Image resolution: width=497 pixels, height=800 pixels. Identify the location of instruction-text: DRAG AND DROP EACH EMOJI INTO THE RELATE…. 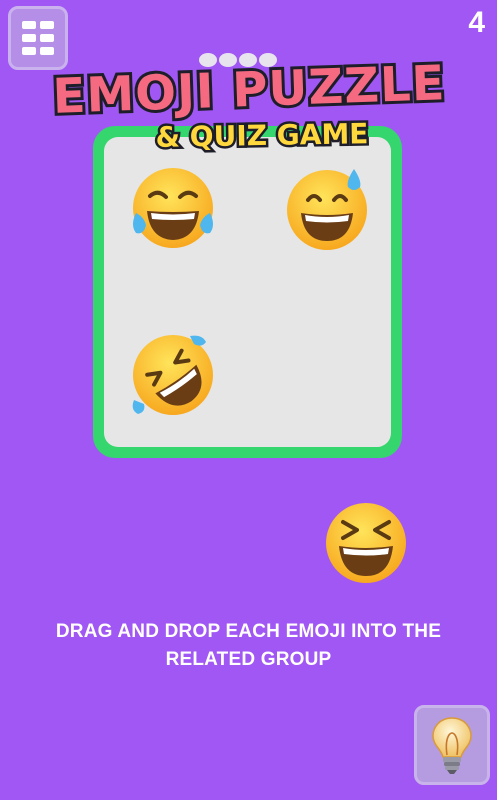
(248, 646).